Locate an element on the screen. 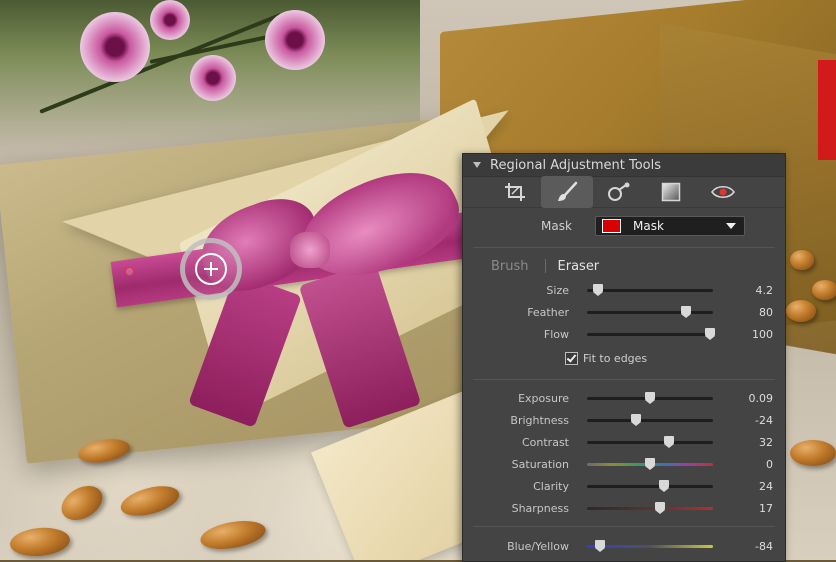  ribbon-knot is located at coordinates (310, 250).